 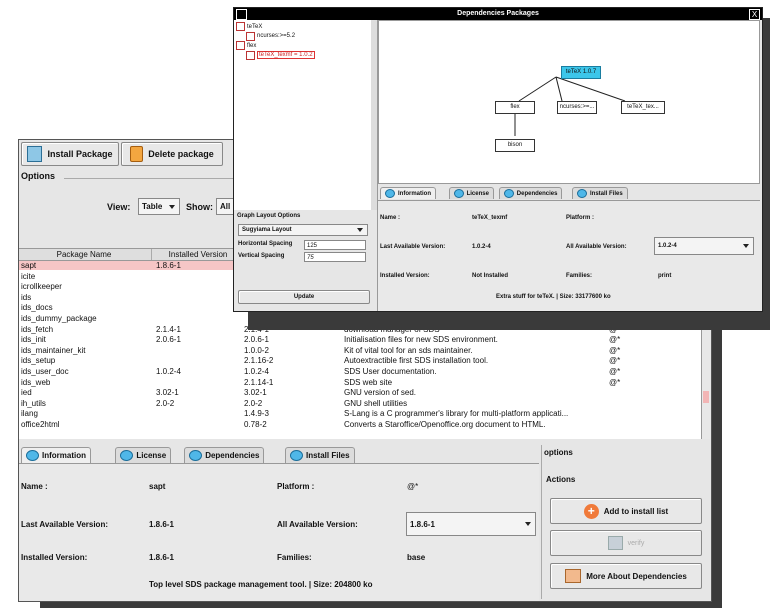 What do you see at coordinates (29, 265) in the screenshot?
I see `package-name-cell: sapt` at bounding box center [29, 265].